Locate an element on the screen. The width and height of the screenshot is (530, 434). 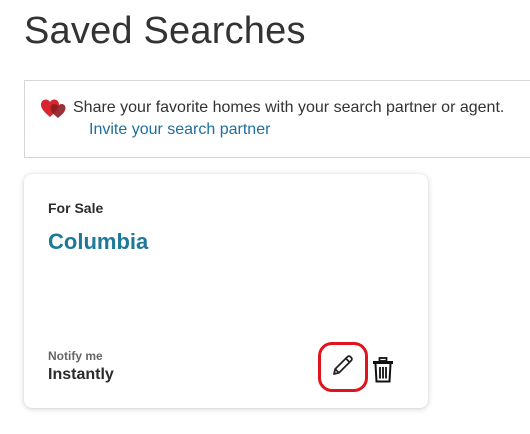
search-location-link: Columbia is located at coordinates (98, 242).